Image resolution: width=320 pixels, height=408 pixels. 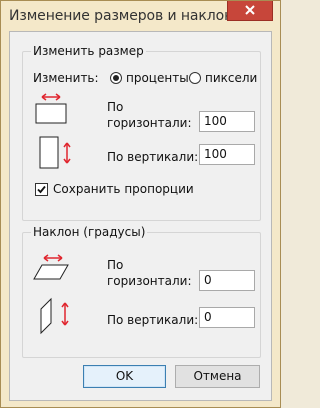 I want to click on skew-vertical-icon, so click(x=54, y=316).